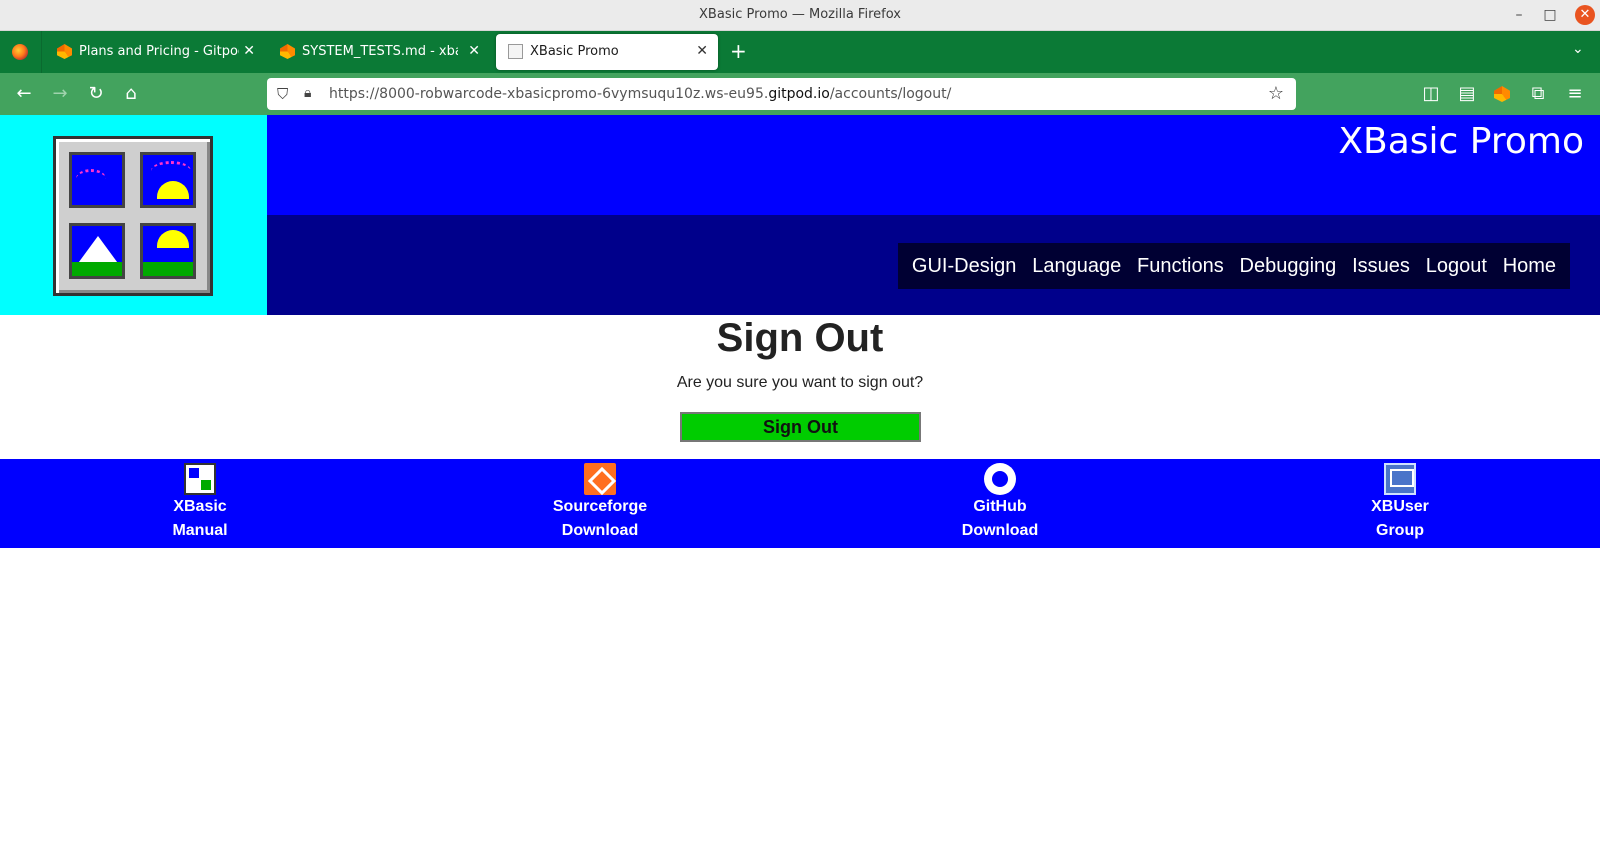 This screenshot has height=860, width=1600. I want to click on menu-item-debugging: Debugging, so click(1288, 266).